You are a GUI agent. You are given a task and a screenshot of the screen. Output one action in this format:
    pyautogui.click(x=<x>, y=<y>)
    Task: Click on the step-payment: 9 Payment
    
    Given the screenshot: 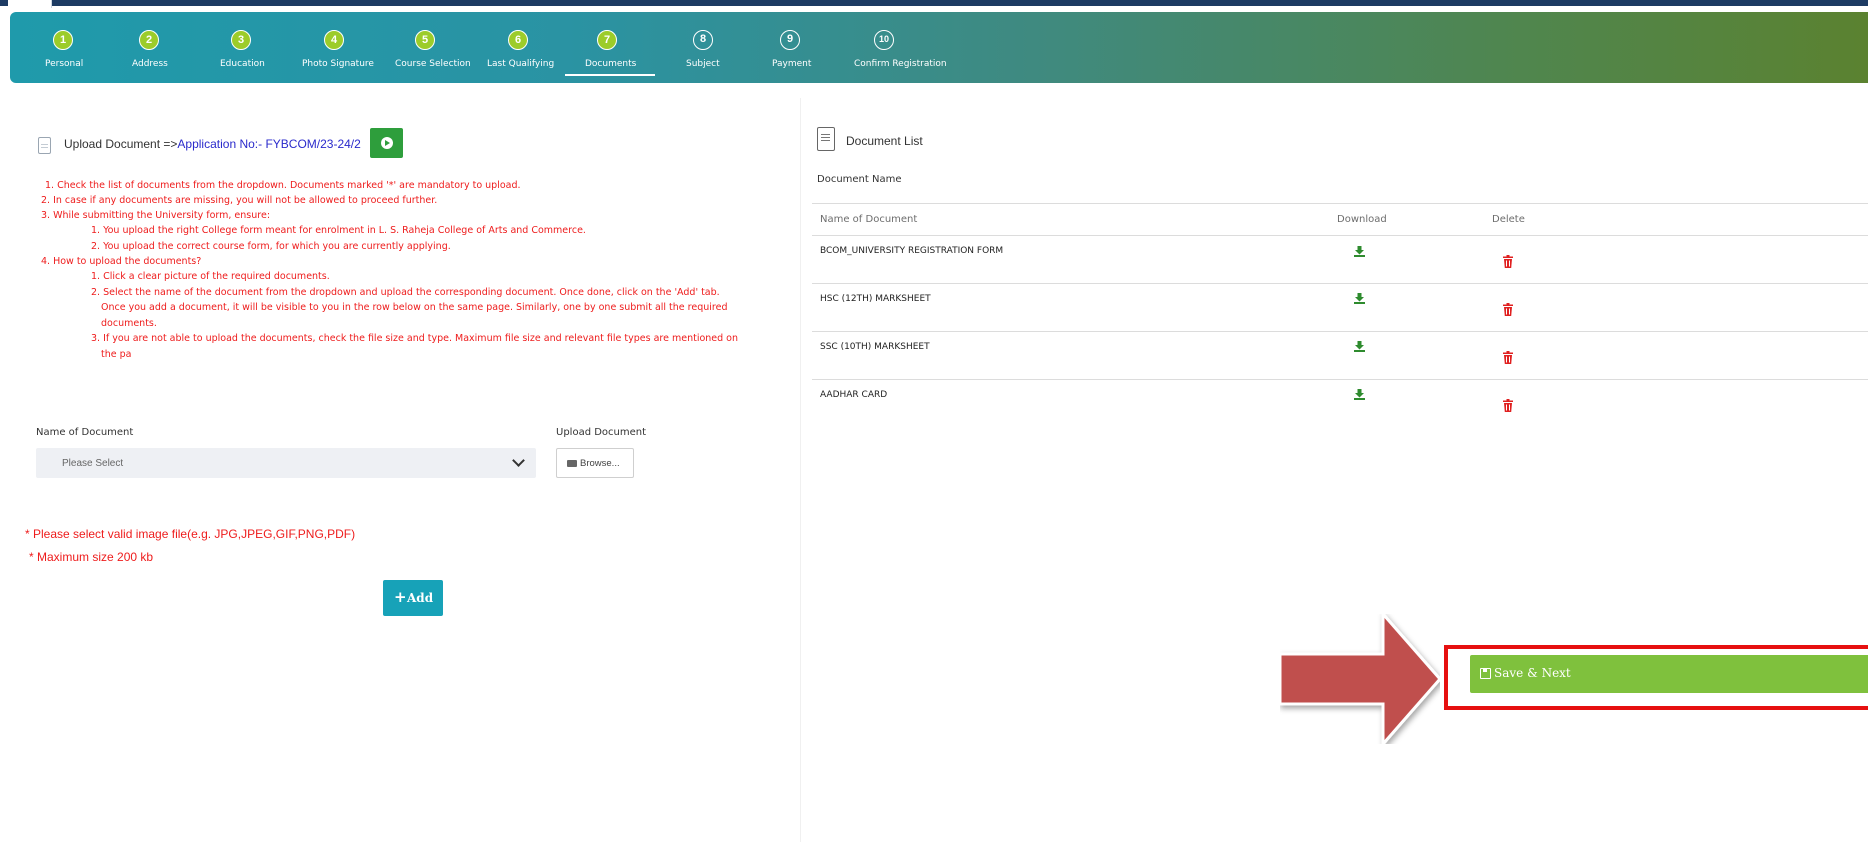 What is the action you would take?
    pyautogui.click(x=791, y=47)
    